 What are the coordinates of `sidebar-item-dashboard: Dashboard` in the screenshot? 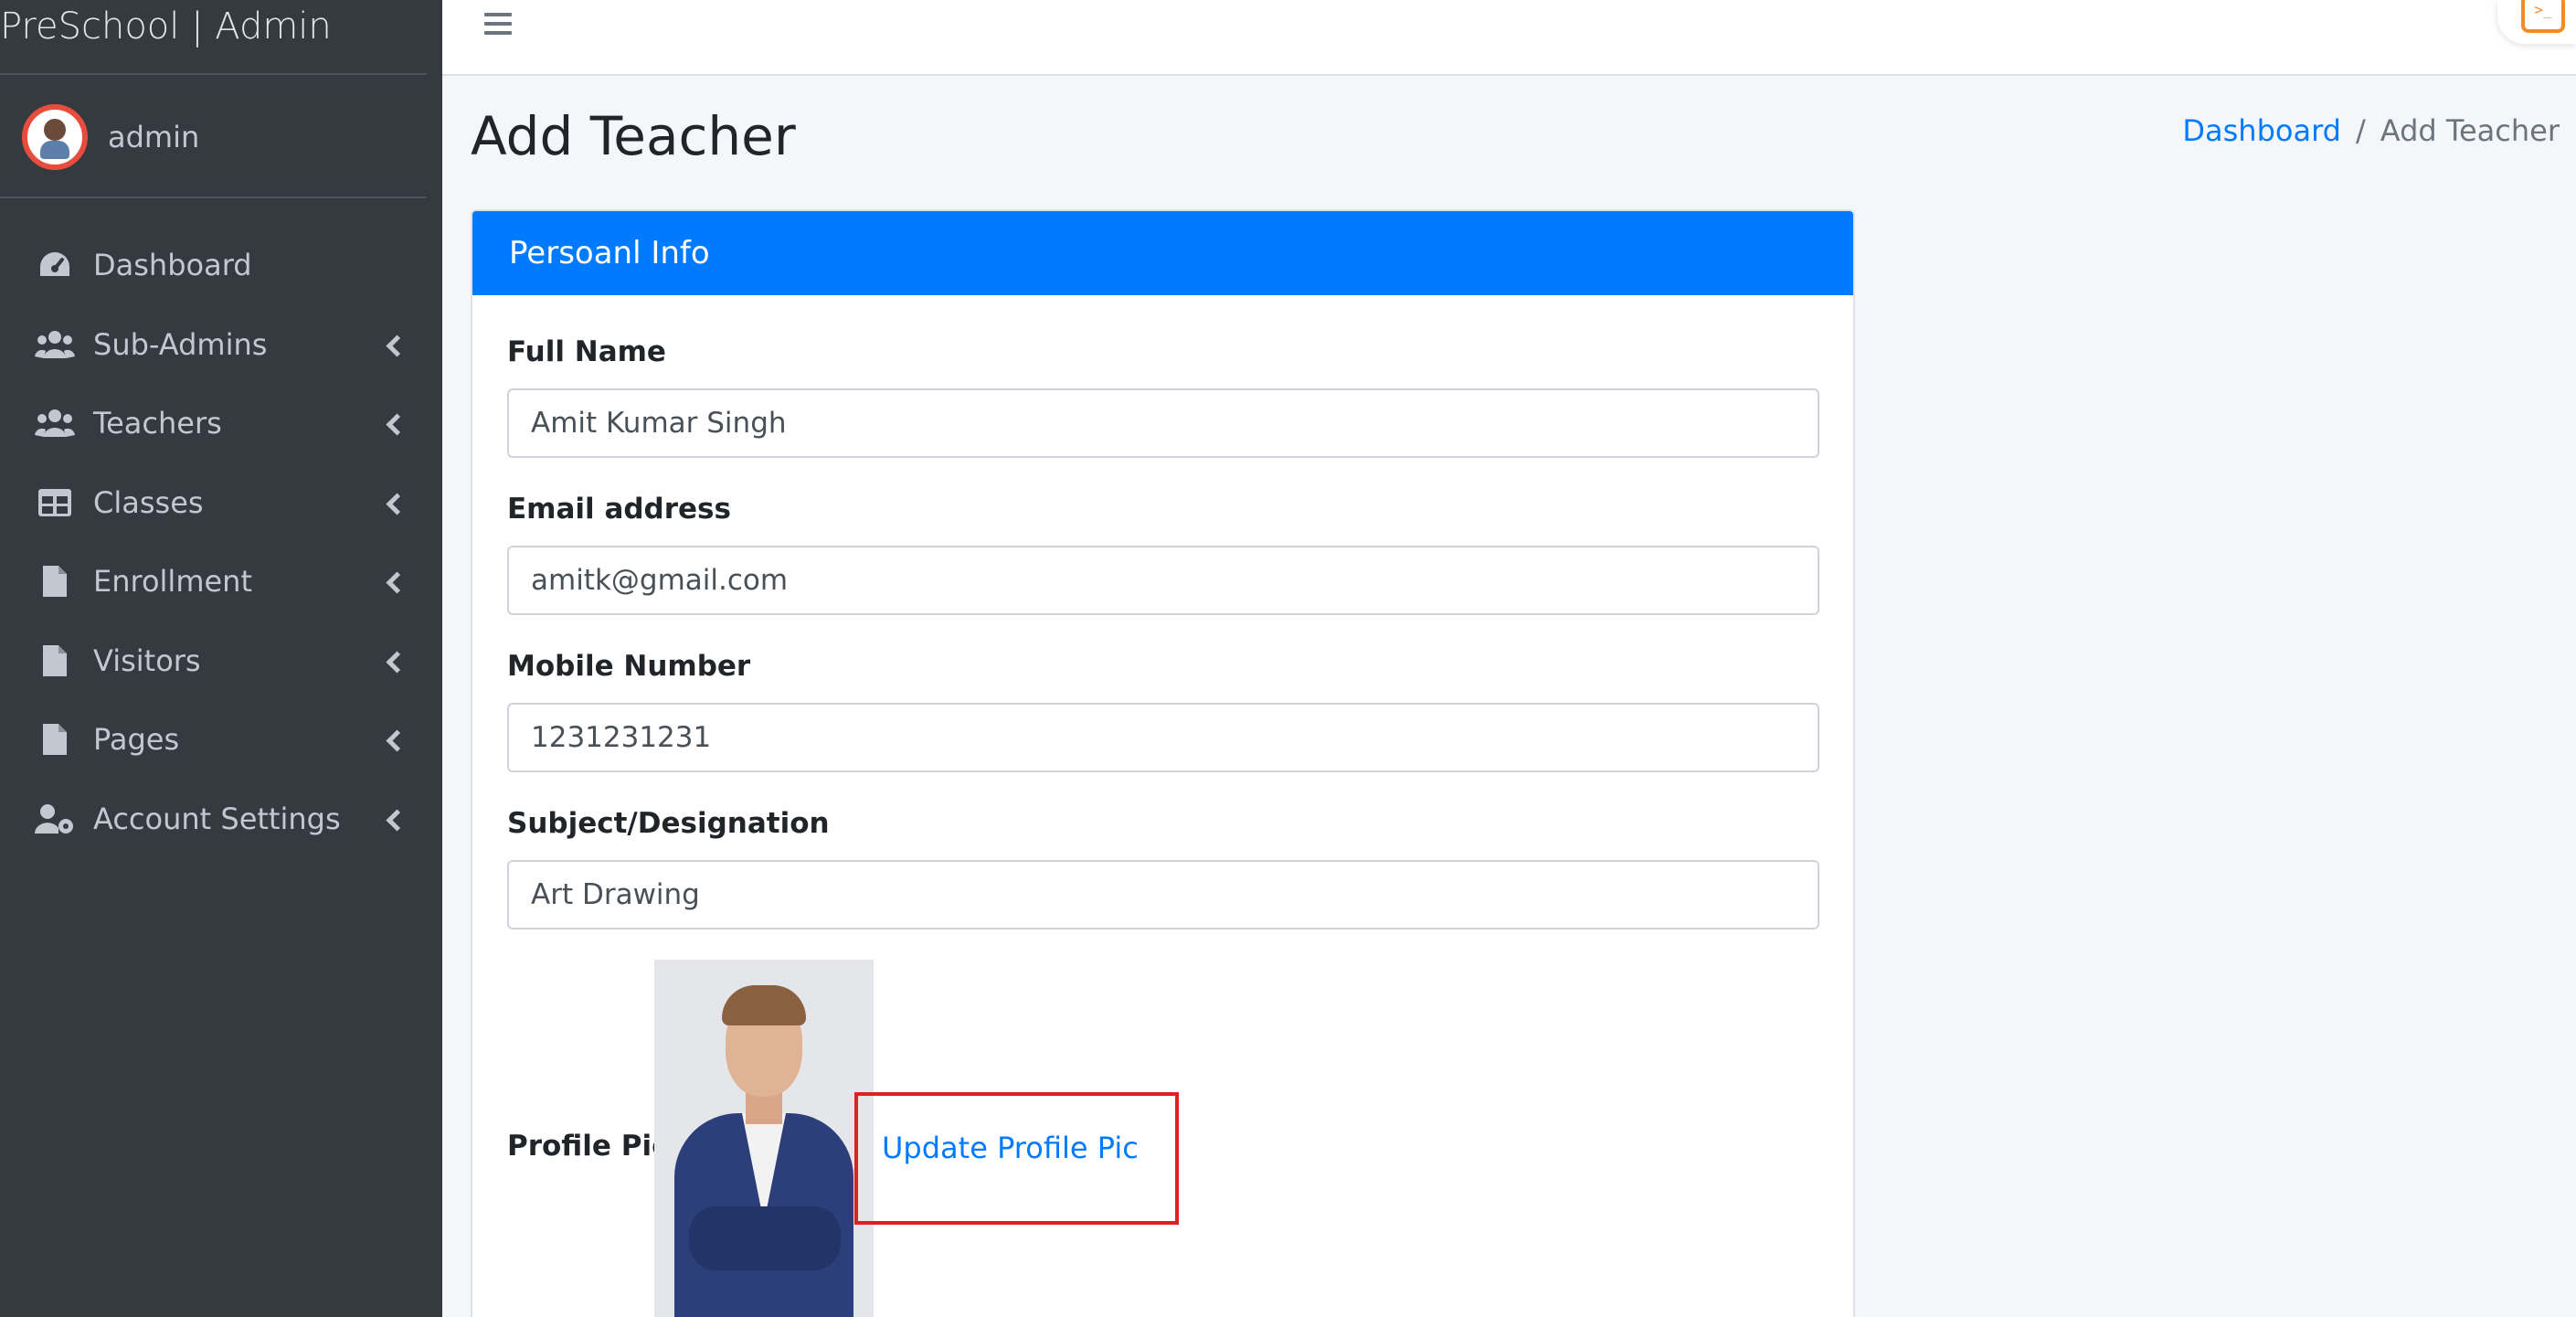 It's located at (221, 265).